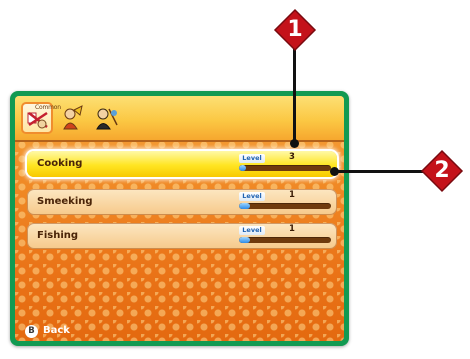 This screenshot has height=359, width=470. I want to click on adventurer-icon, so click(73, 117).